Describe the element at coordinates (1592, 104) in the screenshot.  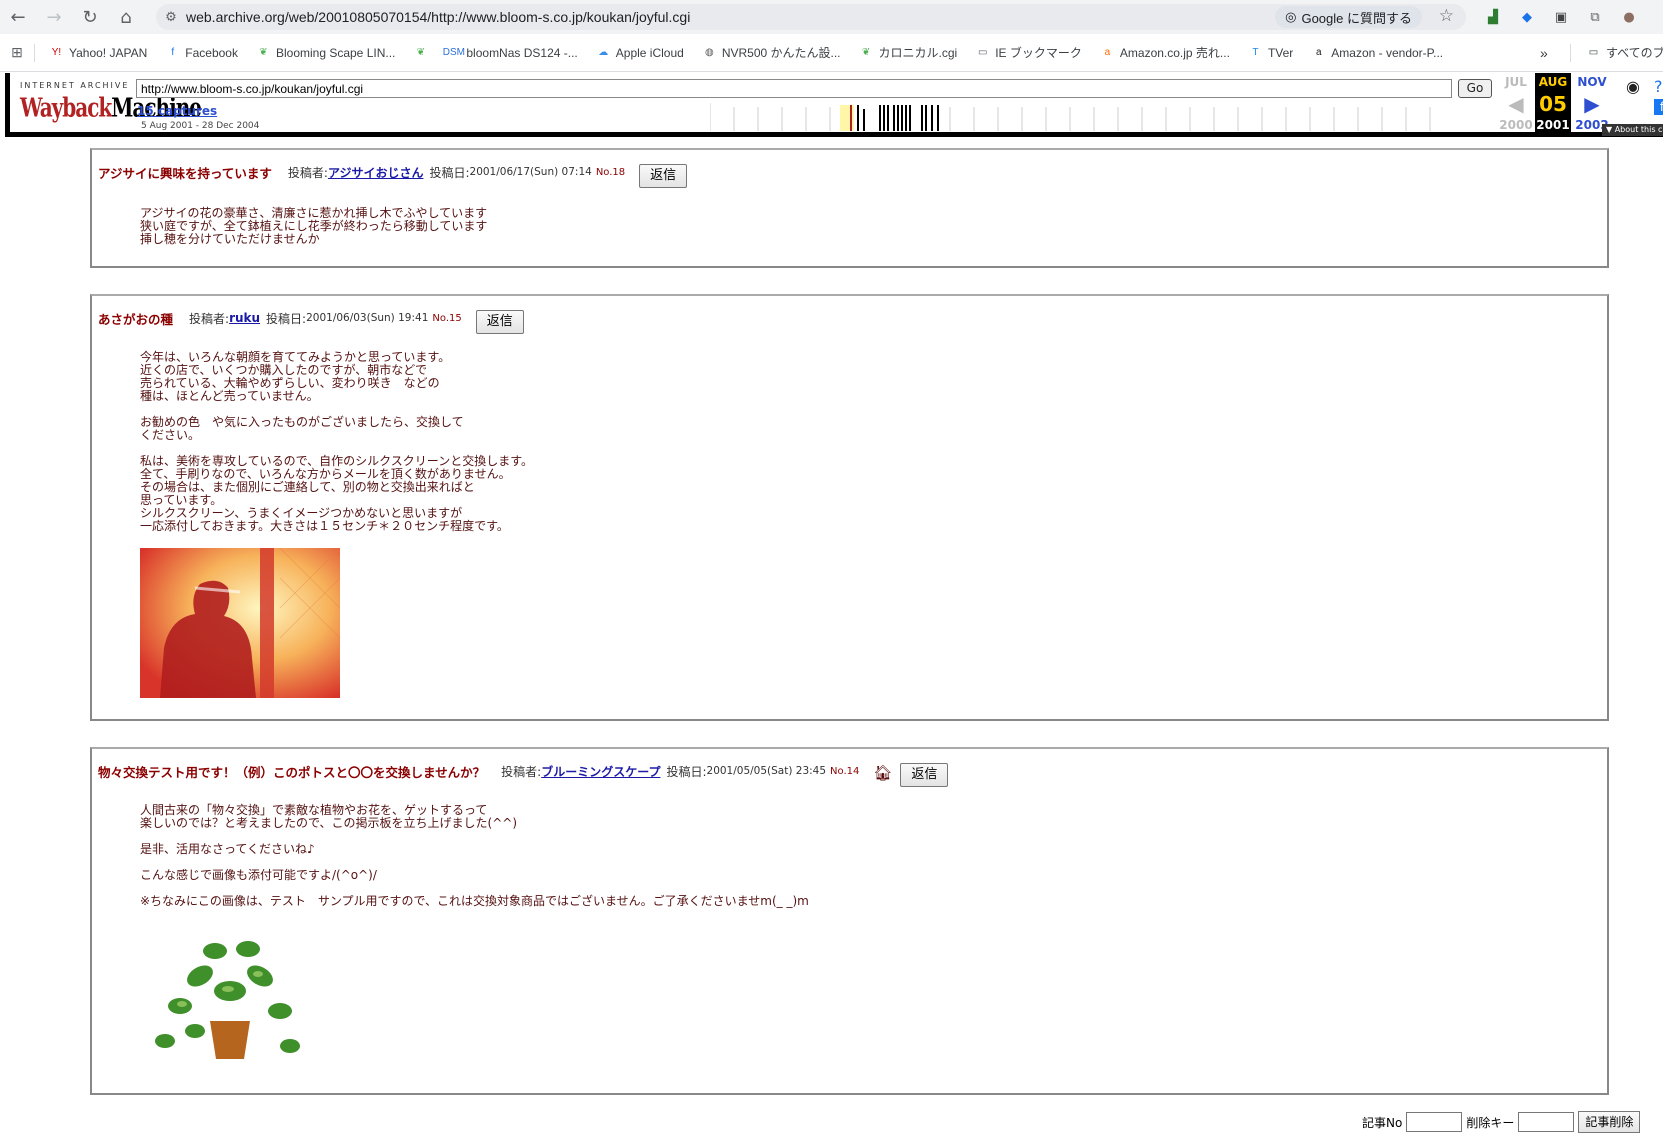
I see `calendar-next-arrow-icon: ▶` at that location.